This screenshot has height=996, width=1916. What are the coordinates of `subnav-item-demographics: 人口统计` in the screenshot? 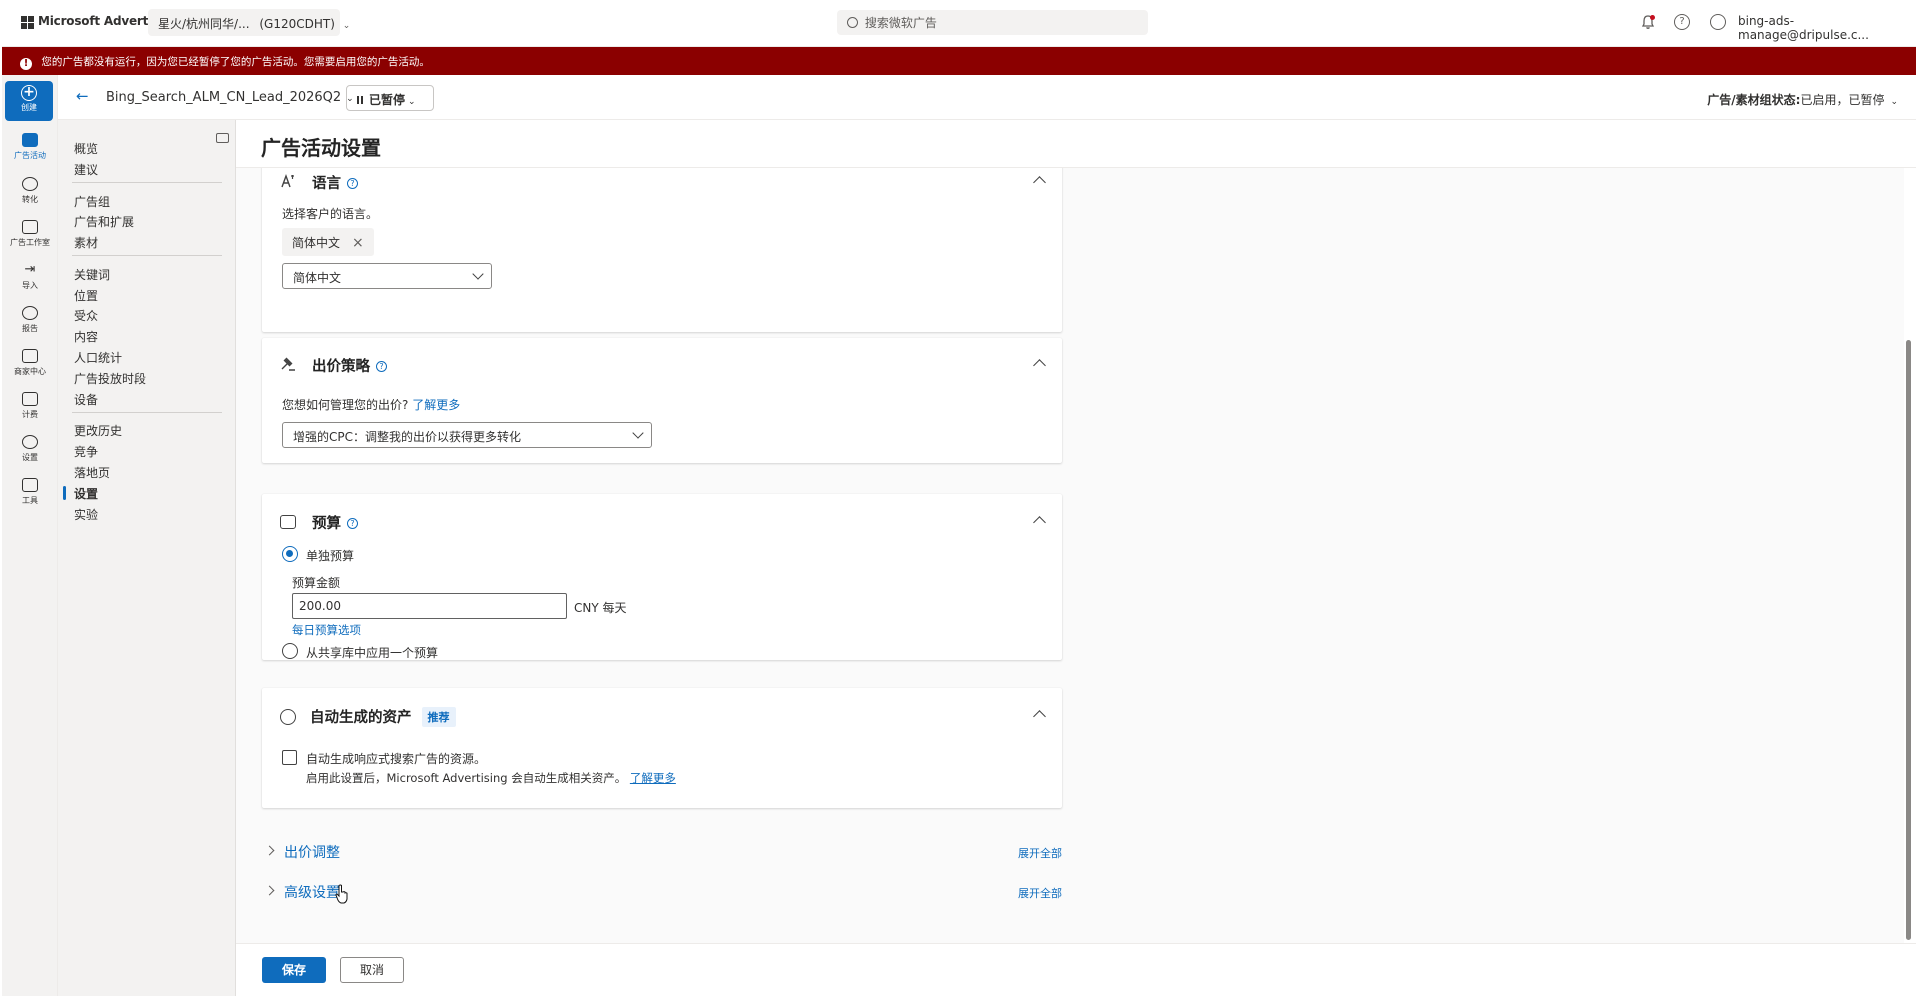 It's located at (98, 357).